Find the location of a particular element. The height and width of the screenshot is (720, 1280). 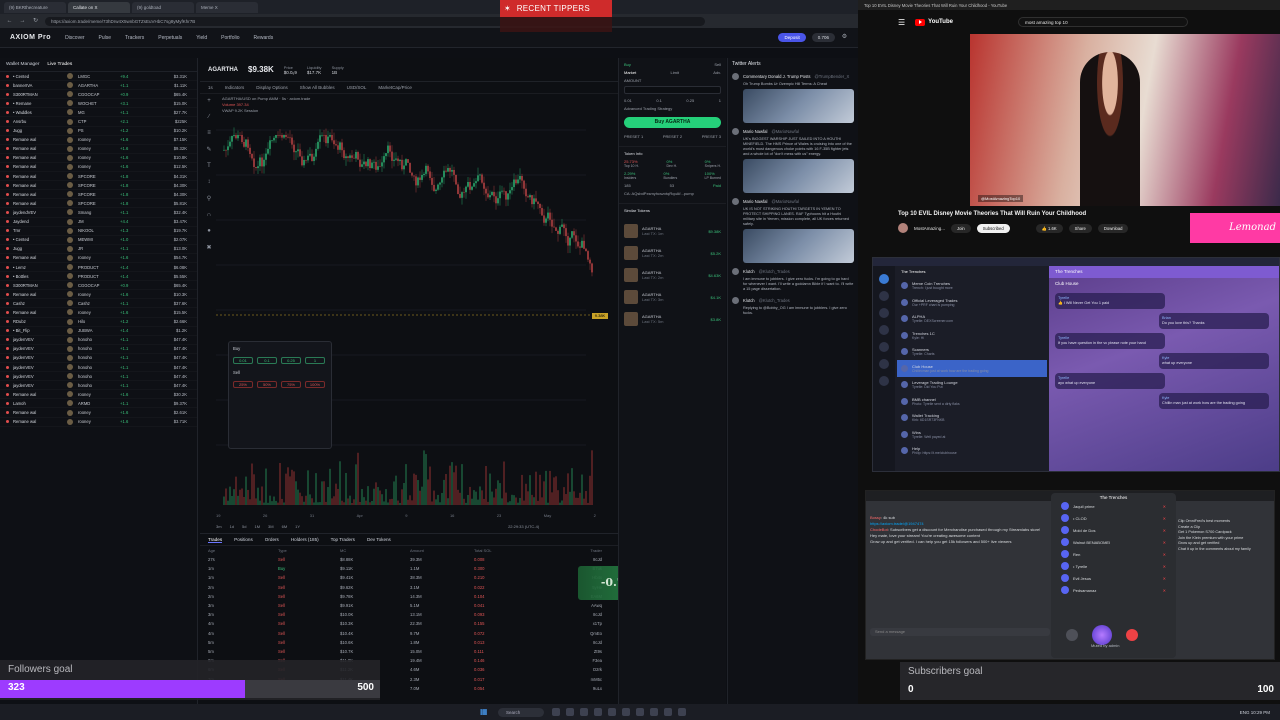

browser-tab: (9) goldtoad is located at coordinates (163, 7).